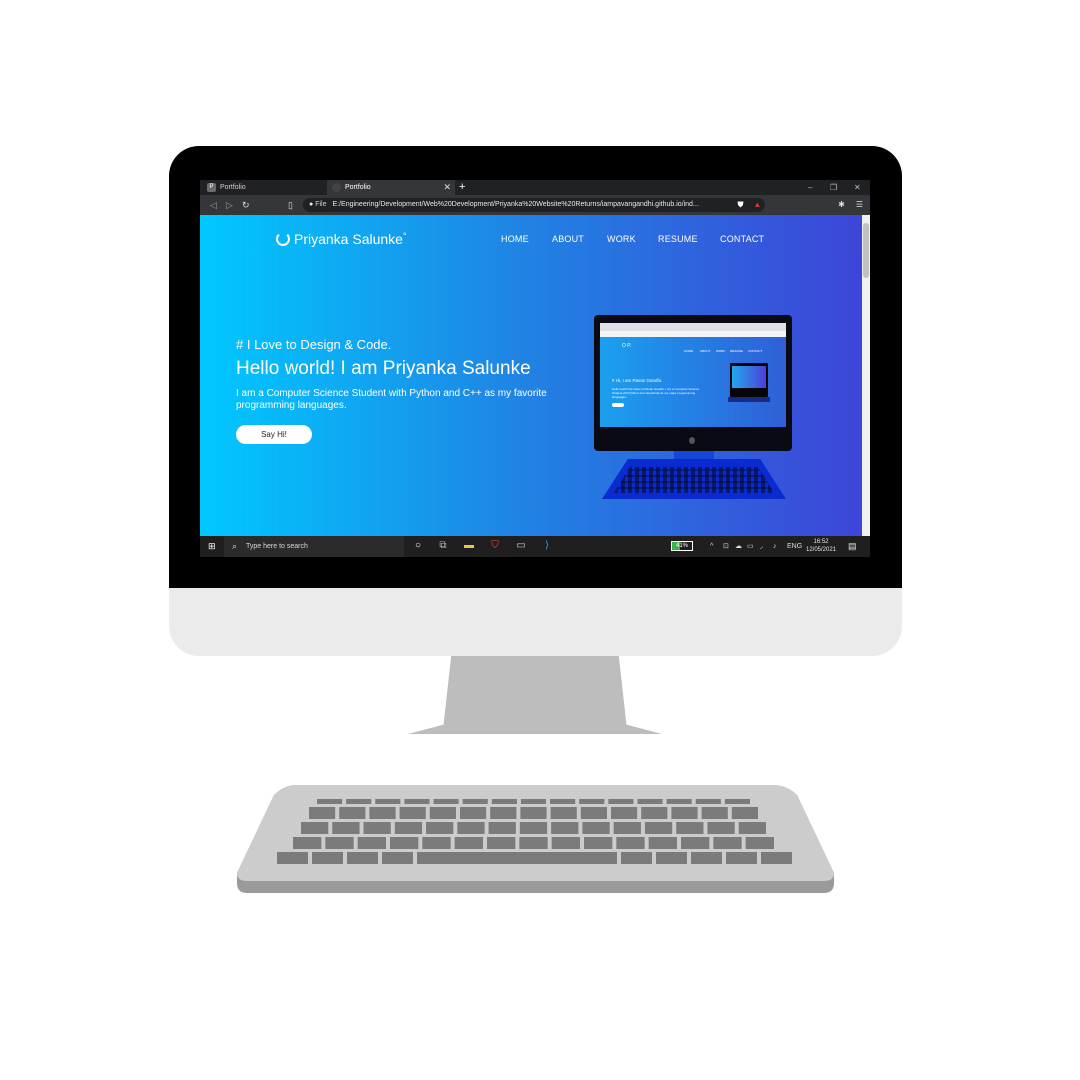  What do you see at coordinates (469, 546) in the screenshot?
I see `file-explorer-icon: ▬` at bounding box center [469, 546].